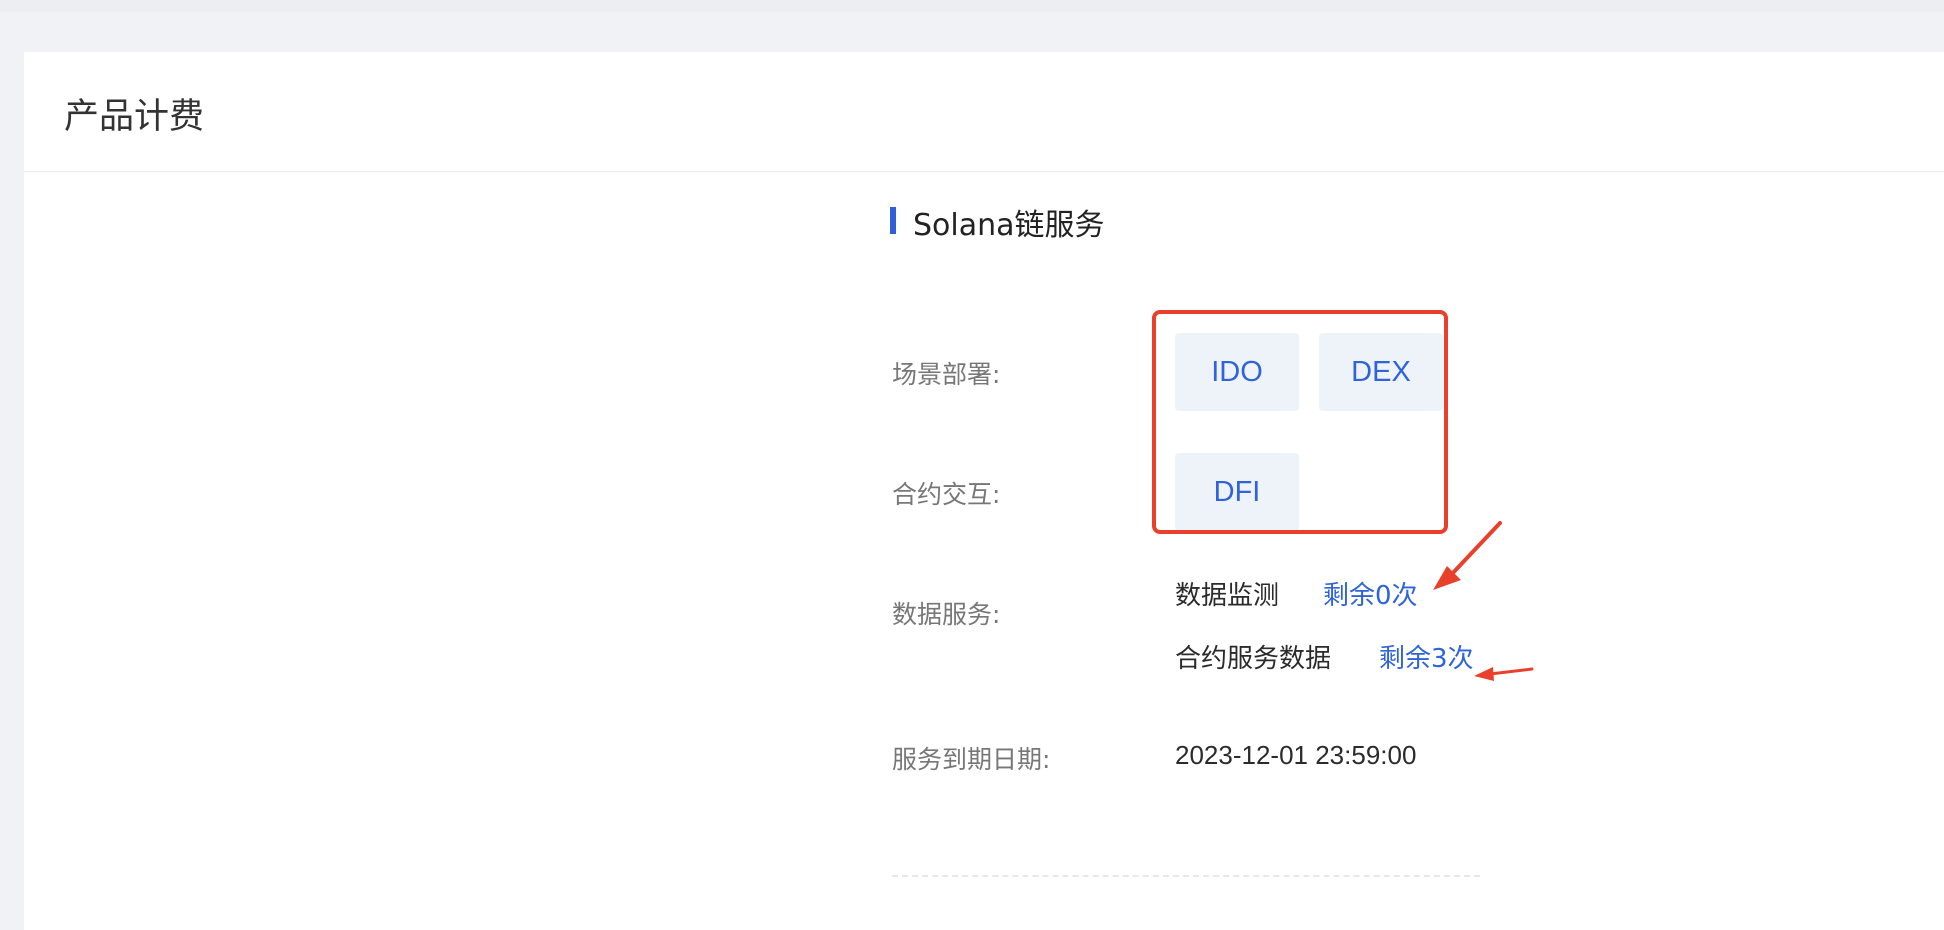  Describe the element at coordinates (946, 374) in the screenshot. I see `scene-deploy-label: 场景部署:` at that location.